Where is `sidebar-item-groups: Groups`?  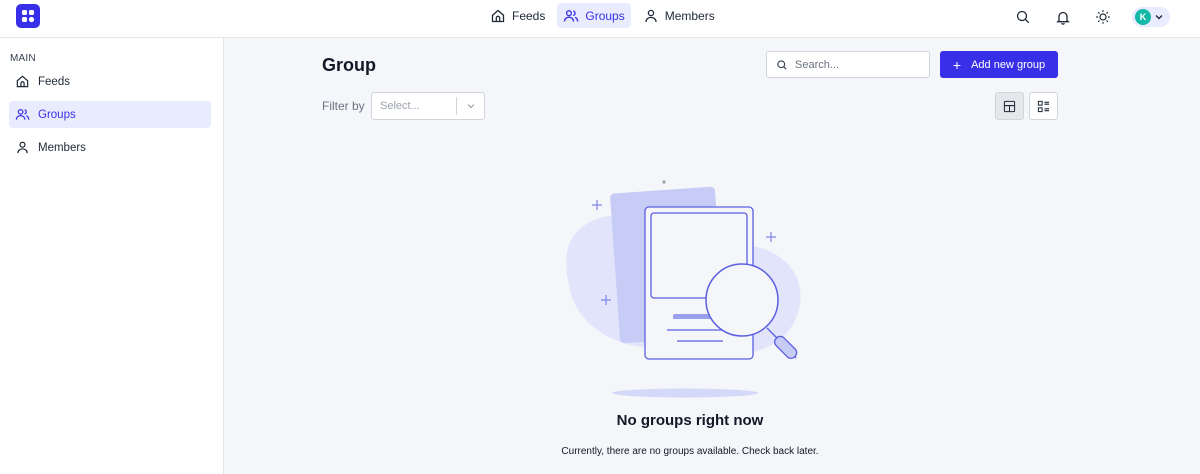
sidebar-item-groups: Groups is located at coordinates (110, 114).